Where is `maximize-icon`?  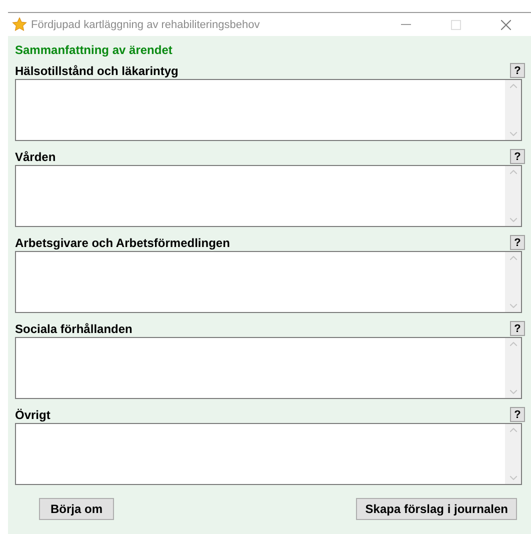
maximize-icon is located at coordinates (456, 25).